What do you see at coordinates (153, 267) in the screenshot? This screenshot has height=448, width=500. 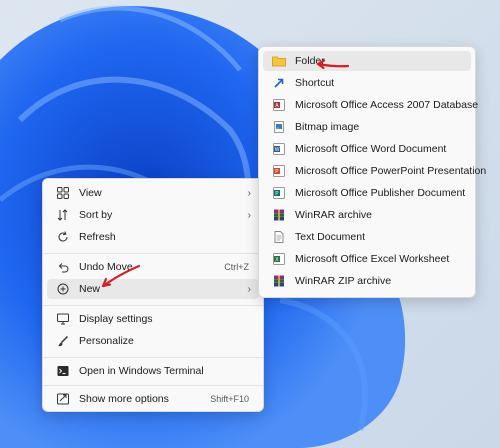 I see `menu-item-undo-move: Undo Move Ctrl+Z` at bounding box center [153, 267].